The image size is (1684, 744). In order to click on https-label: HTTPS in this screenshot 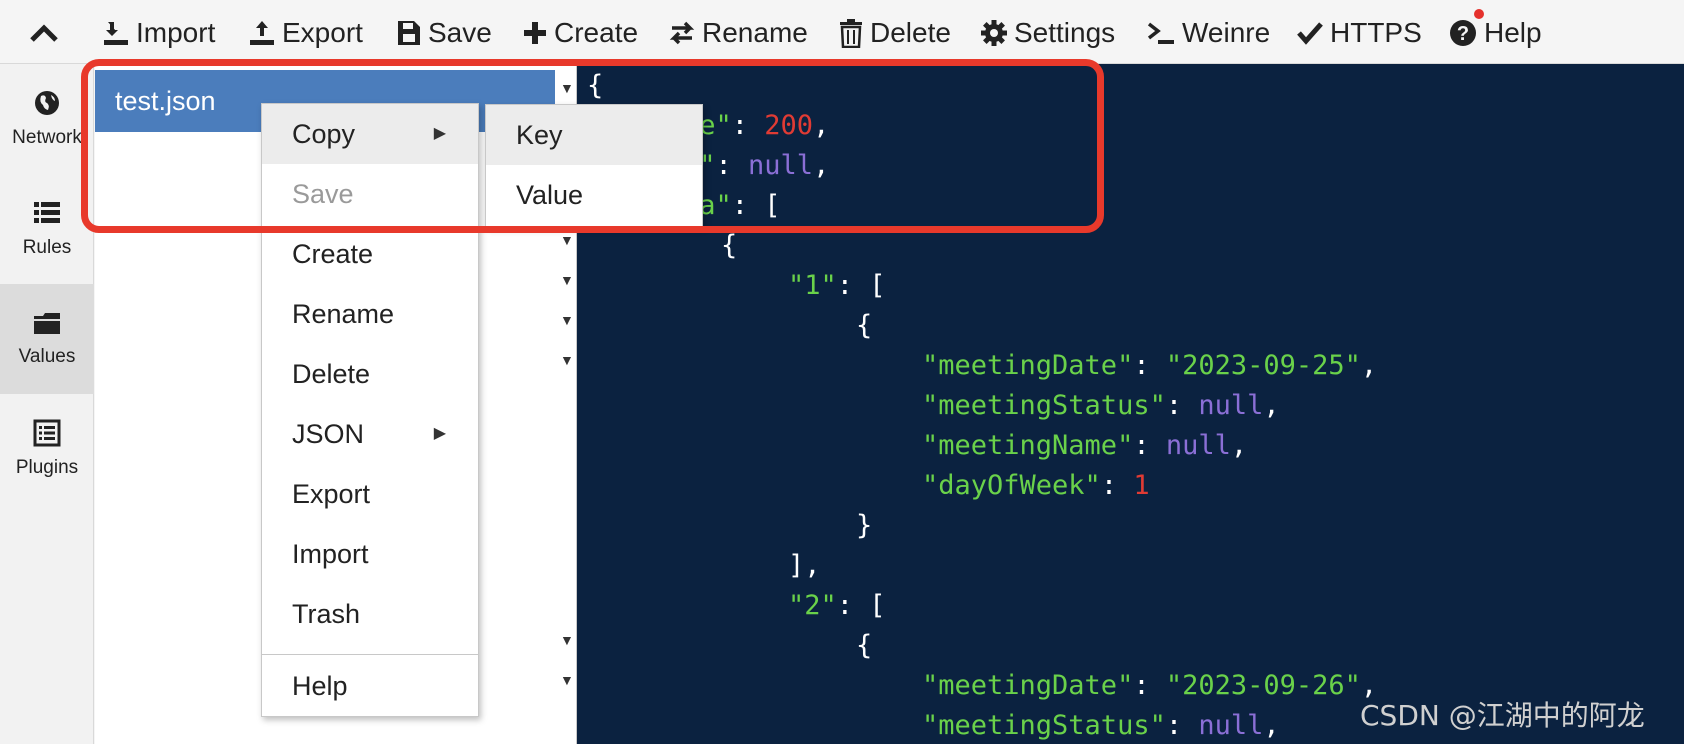, I will do `click(1376, 32)`.